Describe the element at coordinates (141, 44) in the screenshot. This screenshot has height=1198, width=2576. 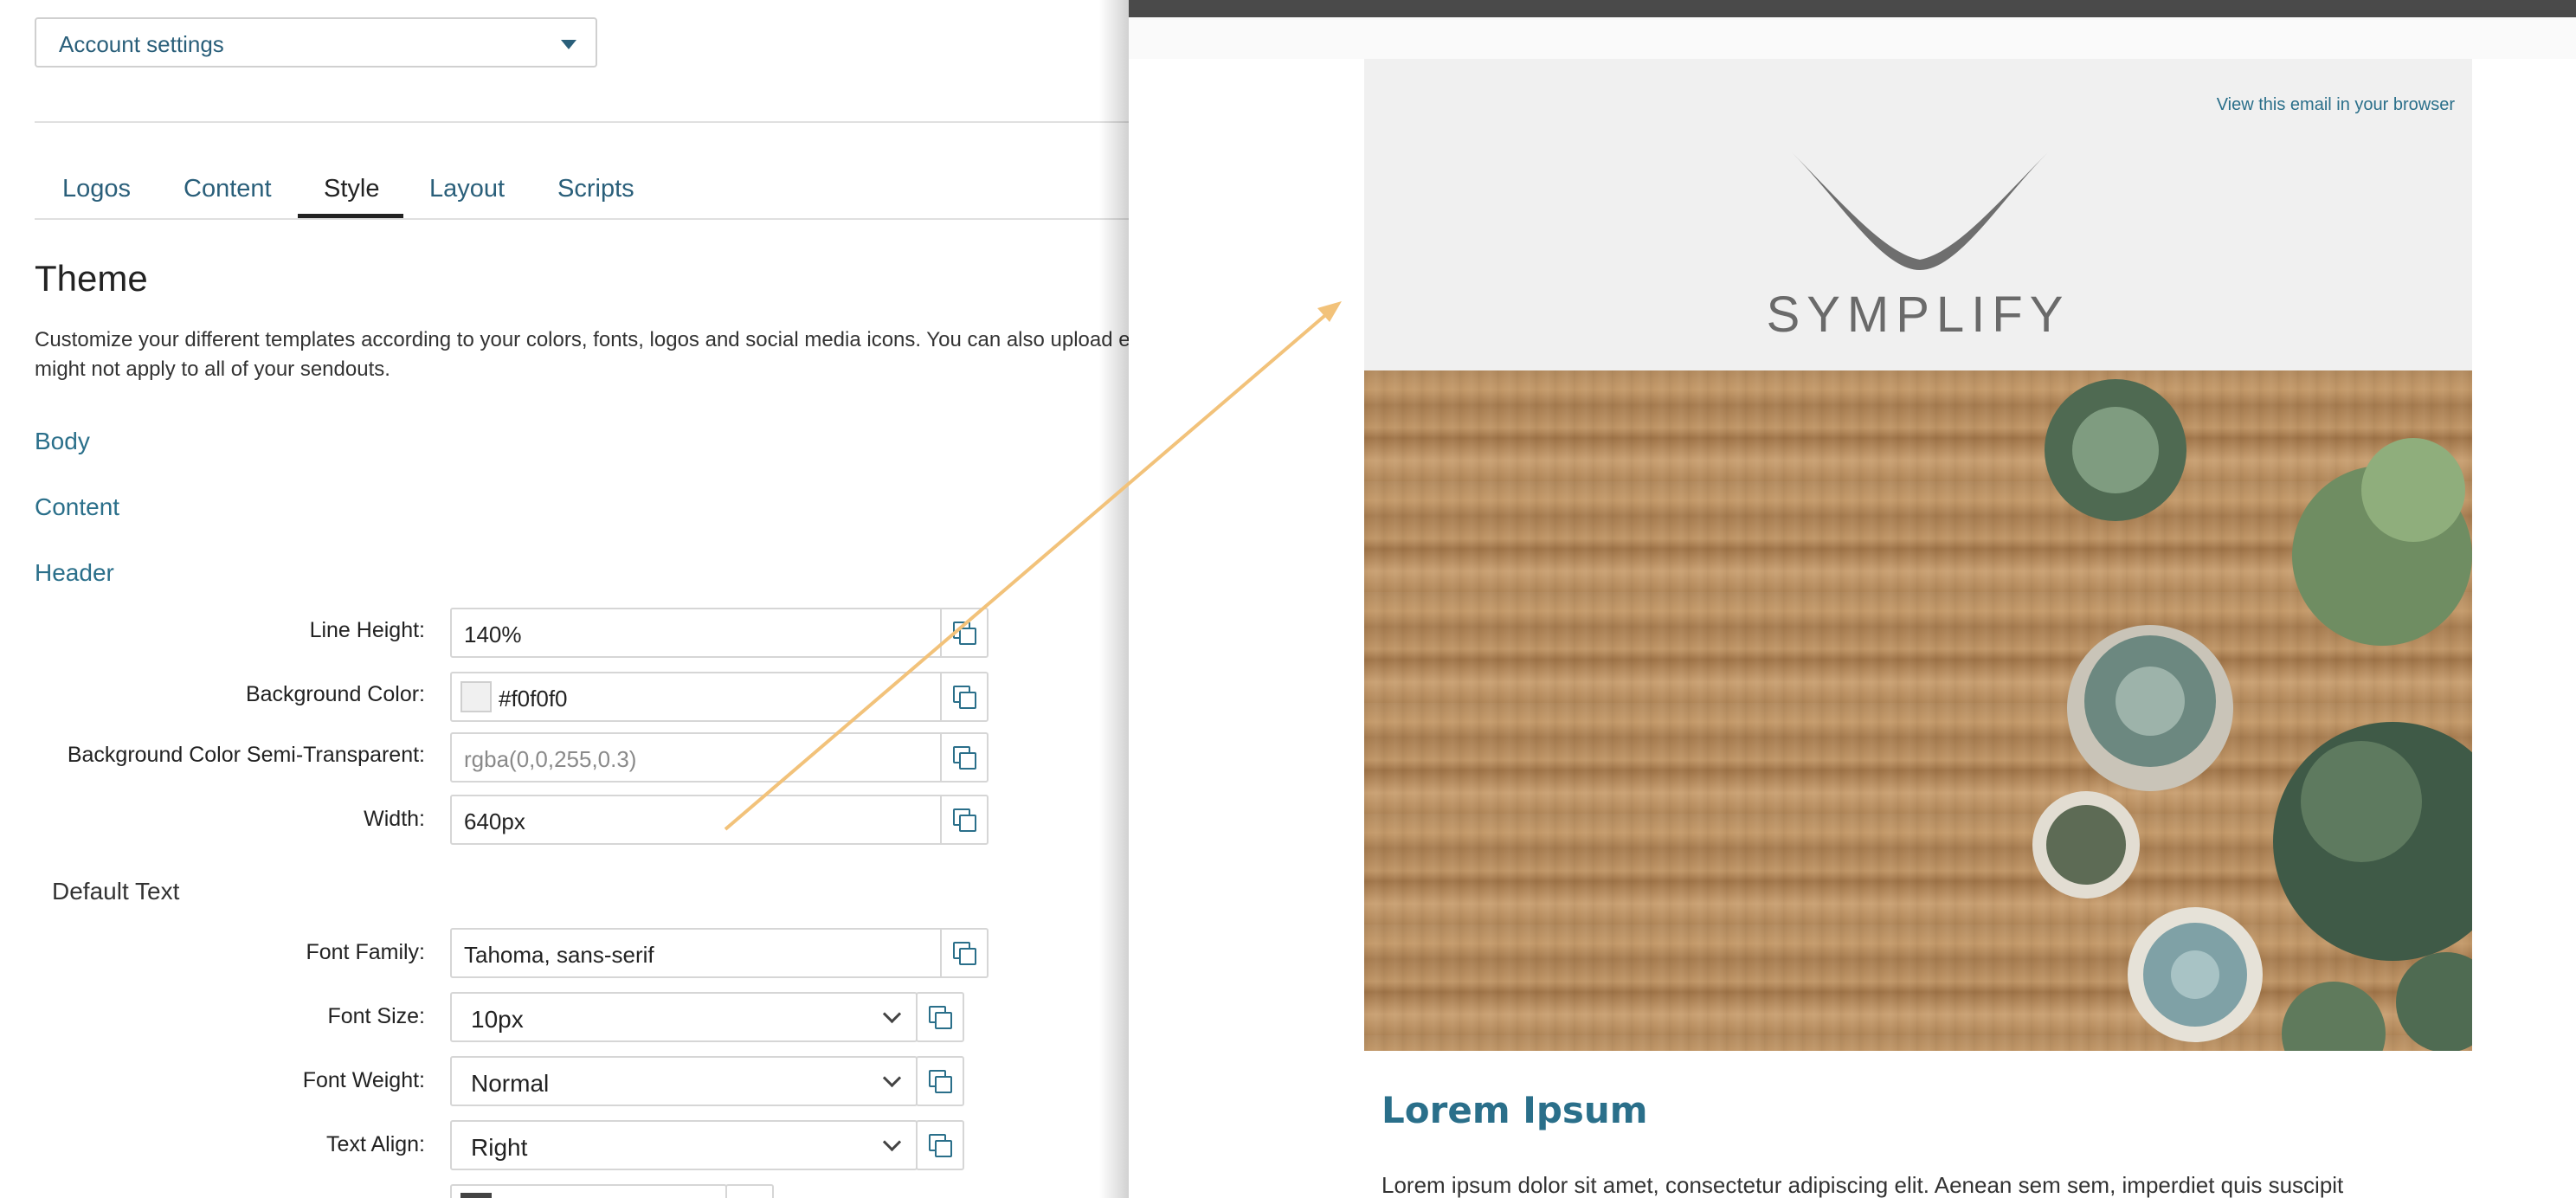
I see `account-settings-label: Account settings` at that location.